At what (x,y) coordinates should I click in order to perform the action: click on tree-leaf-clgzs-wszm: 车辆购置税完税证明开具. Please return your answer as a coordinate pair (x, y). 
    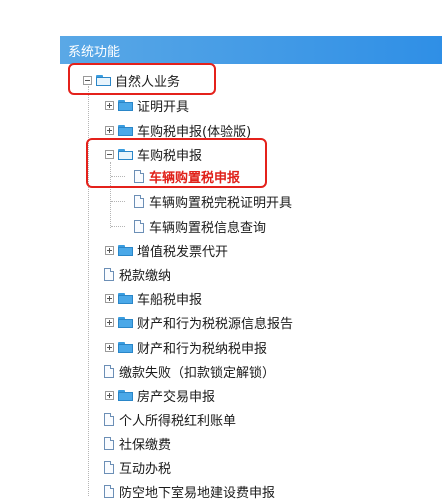
    Looking at the image, I should click on (213, 201).